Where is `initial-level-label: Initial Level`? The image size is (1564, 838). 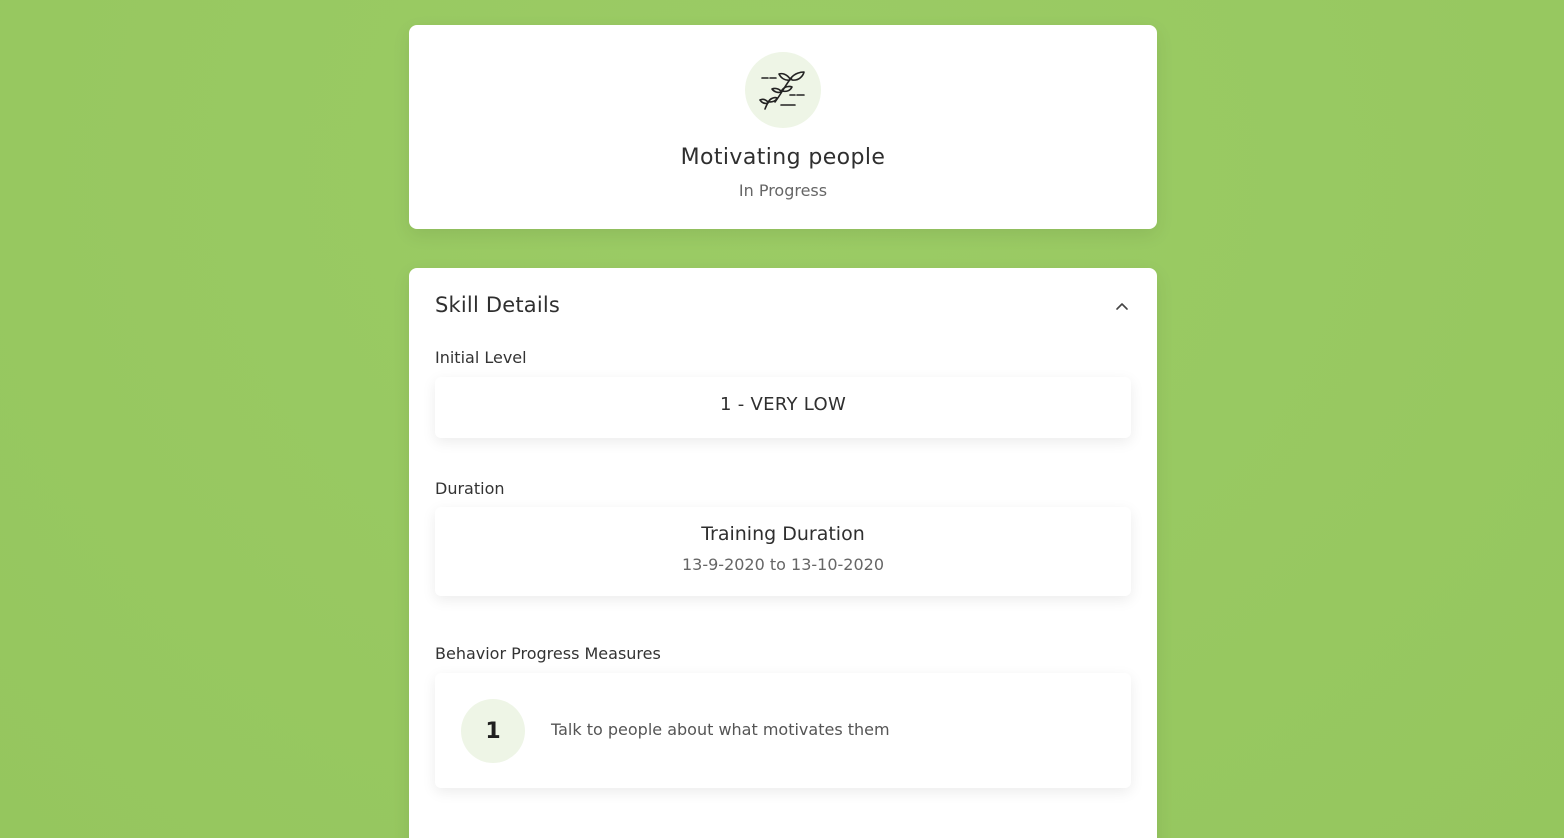 initial-level-label: Initial Level is located at coordinates (481, 357).